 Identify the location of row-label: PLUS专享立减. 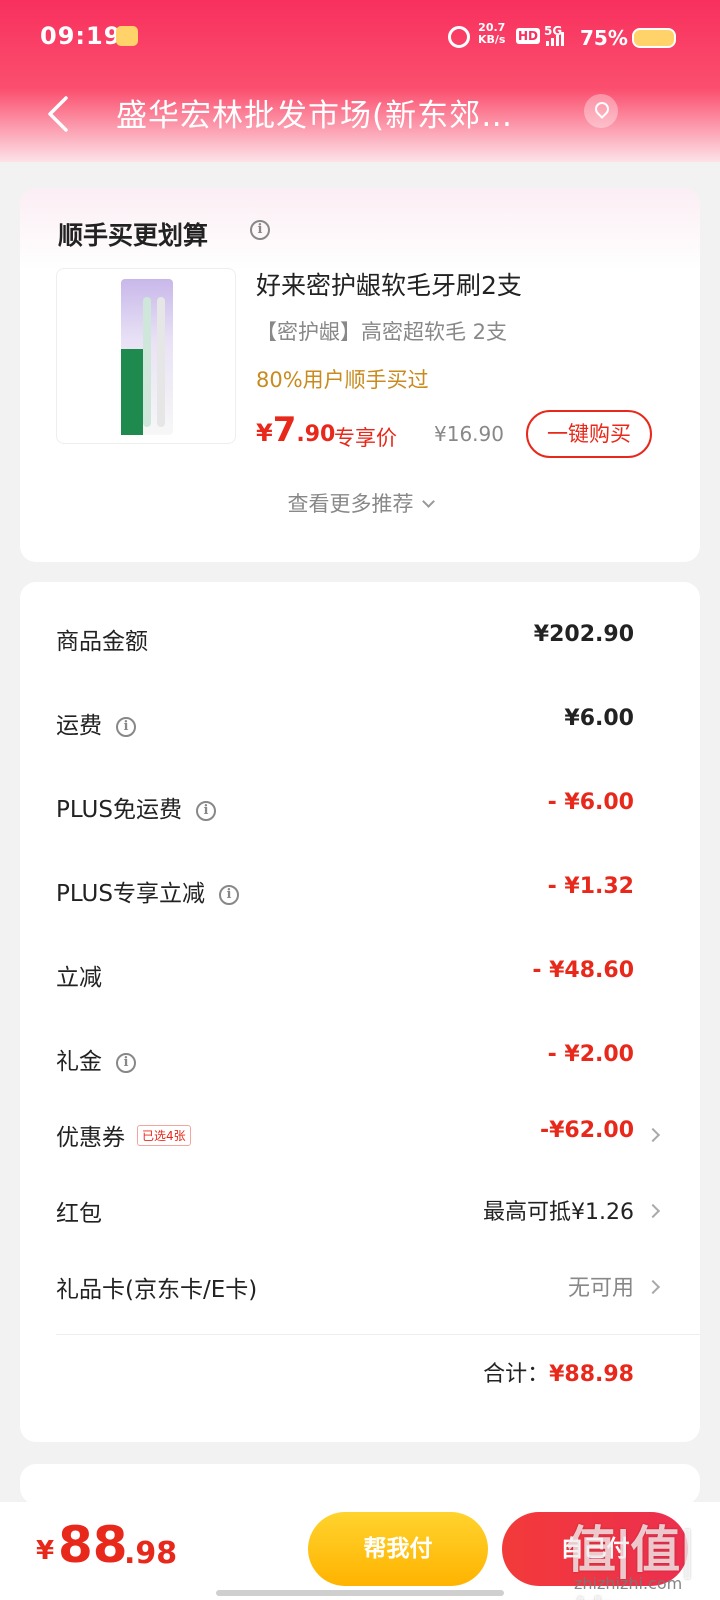
(130, 894).